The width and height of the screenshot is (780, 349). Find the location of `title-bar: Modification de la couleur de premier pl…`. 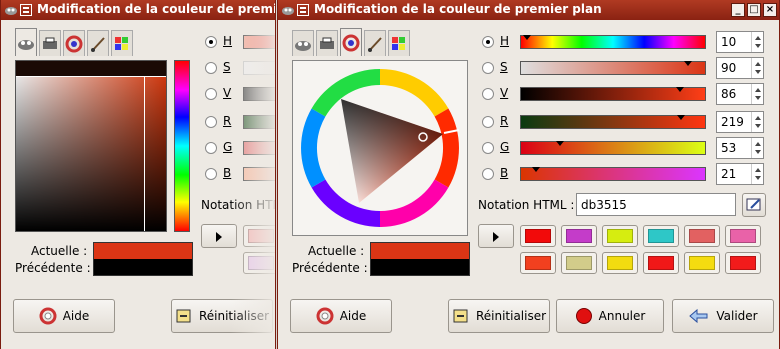

title-bar: Modification de la couleur de premier pl… is located at coordinates (528, 10).